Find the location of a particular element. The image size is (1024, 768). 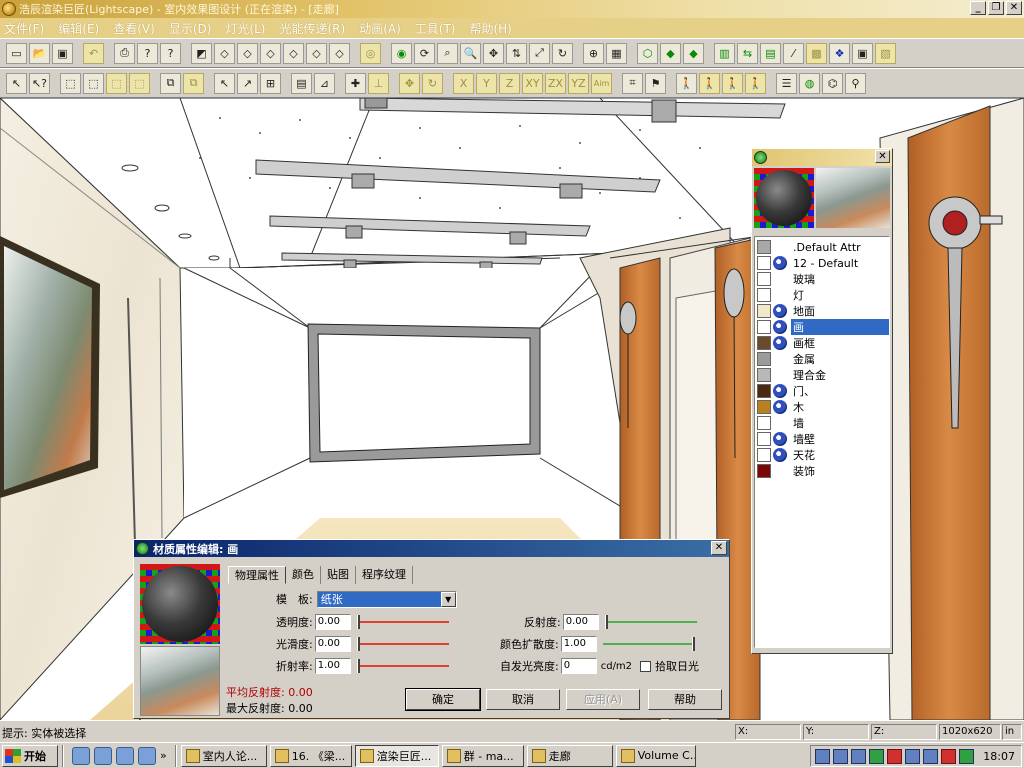

material-panel-titlebar: ✕ is located at coordinates (822, 157).